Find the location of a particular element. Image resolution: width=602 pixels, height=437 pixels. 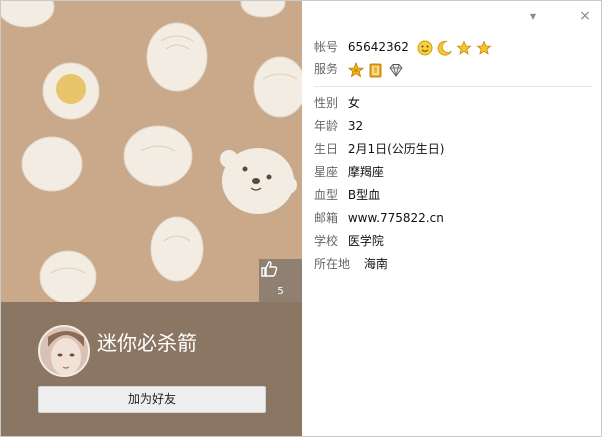

section-divider is located at coordinates (453, 86).